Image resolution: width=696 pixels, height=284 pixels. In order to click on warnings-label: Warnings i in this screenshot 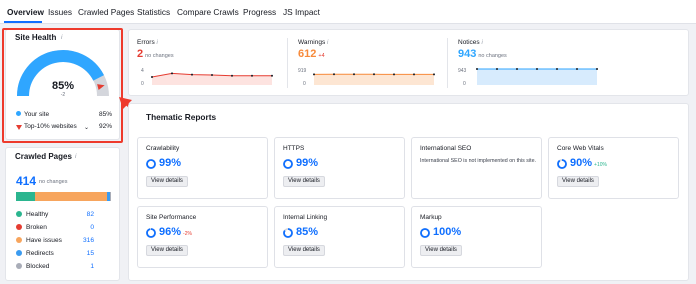, I will do `click(313, 42)`.